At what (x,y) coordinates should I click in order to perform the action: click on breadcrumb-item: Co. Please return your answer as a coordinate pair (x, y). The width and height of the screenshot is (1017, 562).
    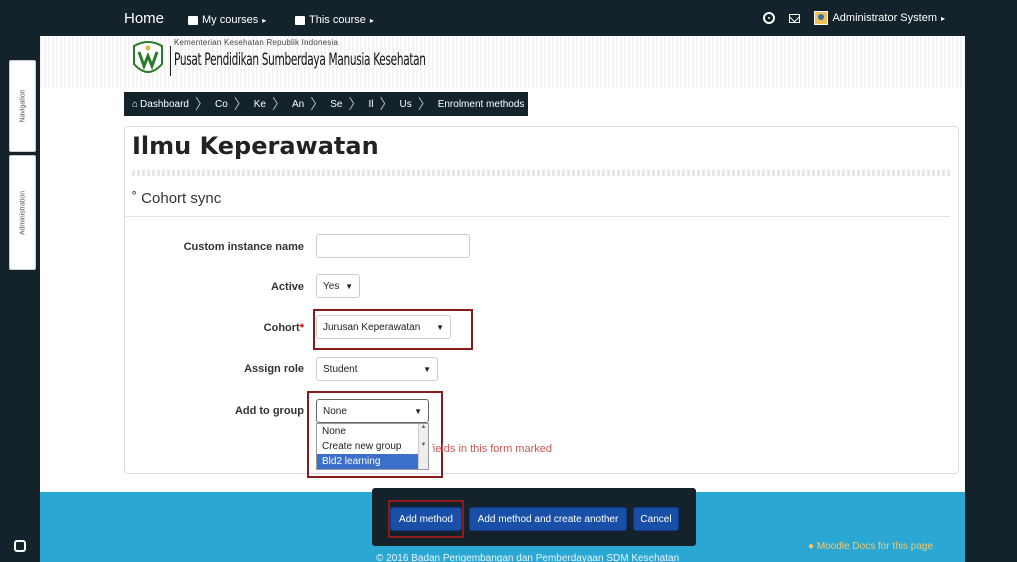
    Looking at the image, I should click on (221, 104).